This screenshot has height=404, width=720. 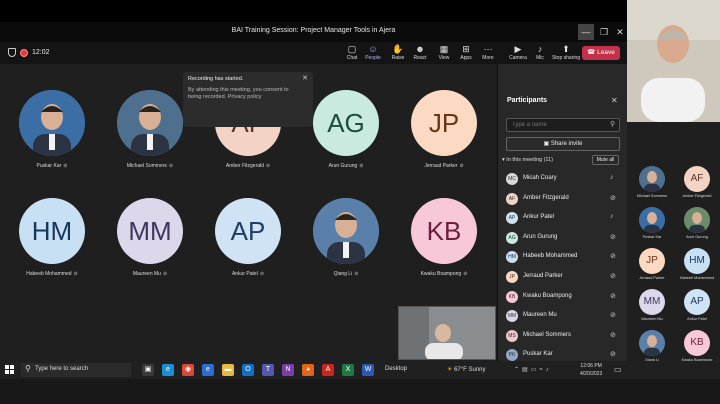 What do you see at coordinates (540, 58) in the screenshot?
I see `mic-label: Mic` at bounding box center [540, 58].